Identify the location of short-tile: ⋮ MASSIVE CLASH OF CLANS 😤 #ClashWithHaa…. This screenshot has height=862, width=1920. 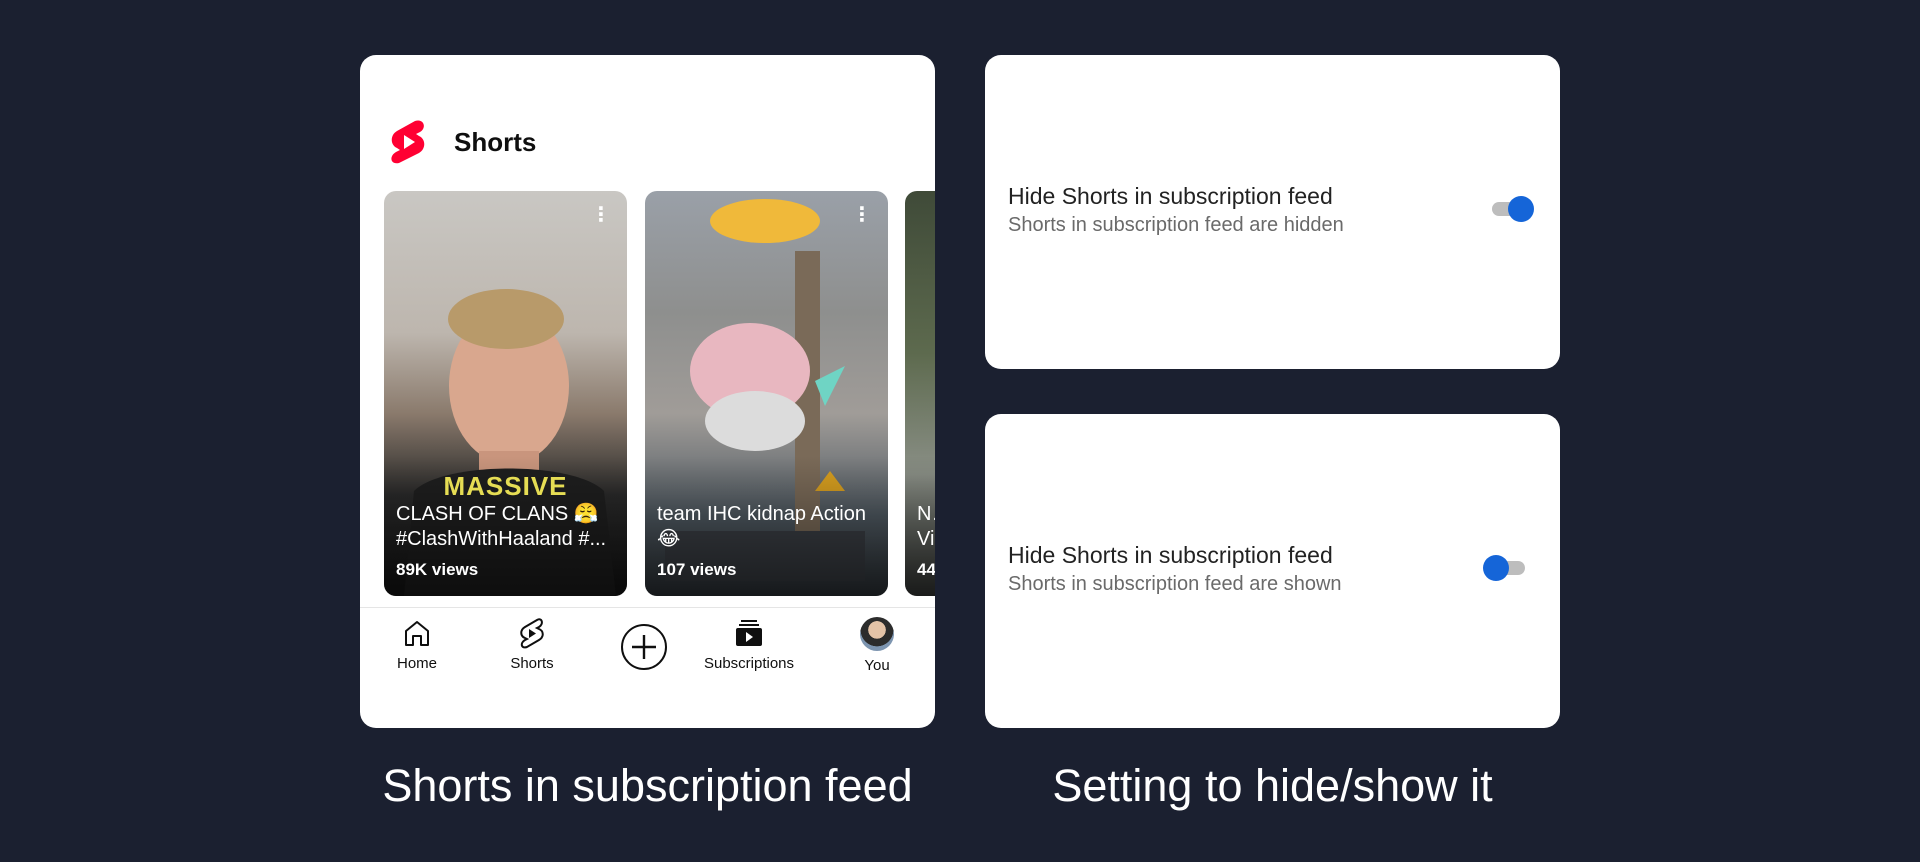
(505, 393).